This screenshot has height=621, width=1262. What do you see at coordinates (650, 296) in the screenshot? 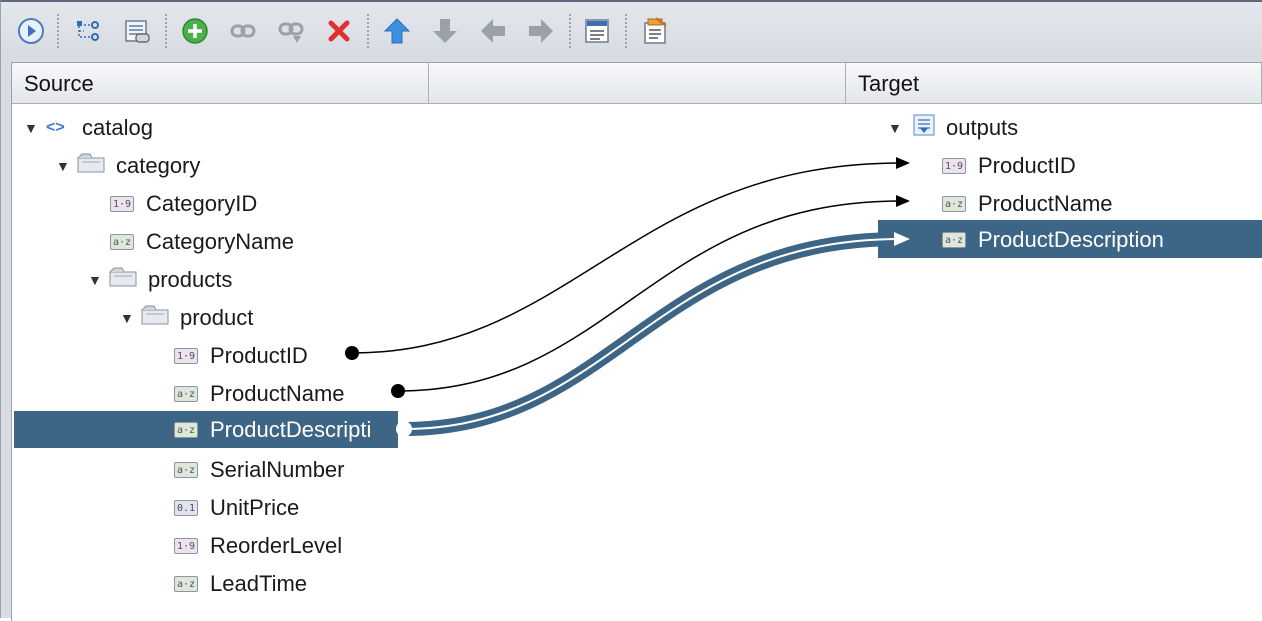
I see `mapping-line-productname` at bounding box center [650, 296].